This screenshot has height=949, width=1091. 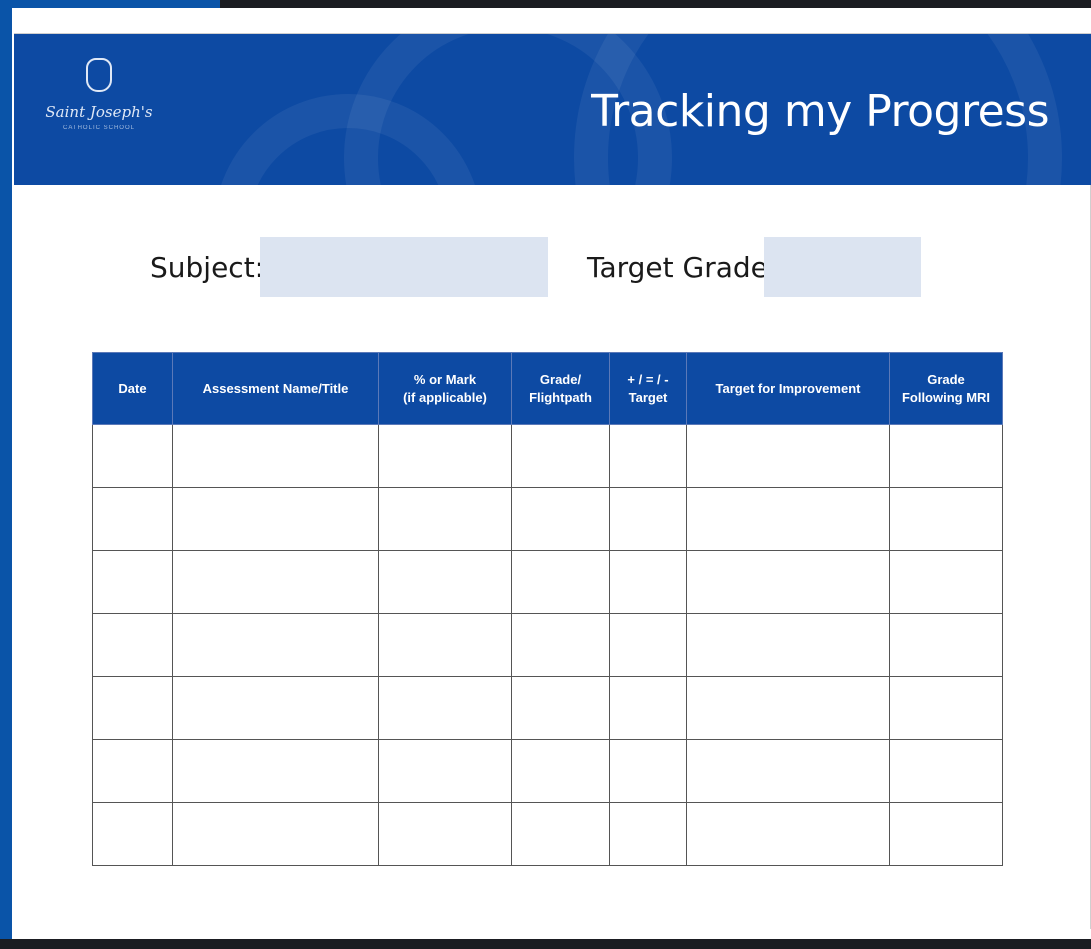 I want to click on column-header: % or Mark (if applicable), so click(x=445, y=388).